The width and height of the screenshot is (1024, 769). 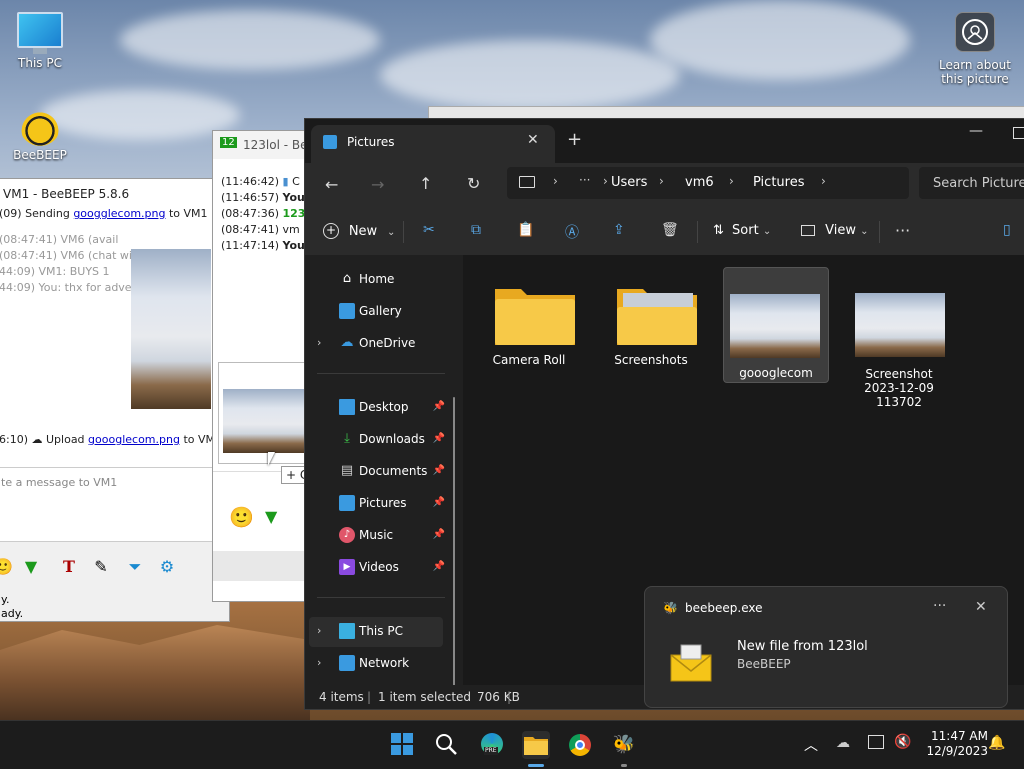 I want to click on chat-toolbar, so click(x=261, y=566).